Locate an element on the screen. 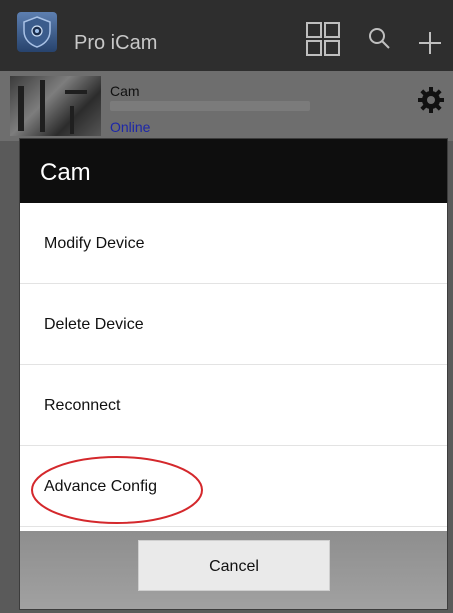 The width and height of the screenshot is (453, 613). menu-item-label: Modify Device is located at coordinates (94, 243).